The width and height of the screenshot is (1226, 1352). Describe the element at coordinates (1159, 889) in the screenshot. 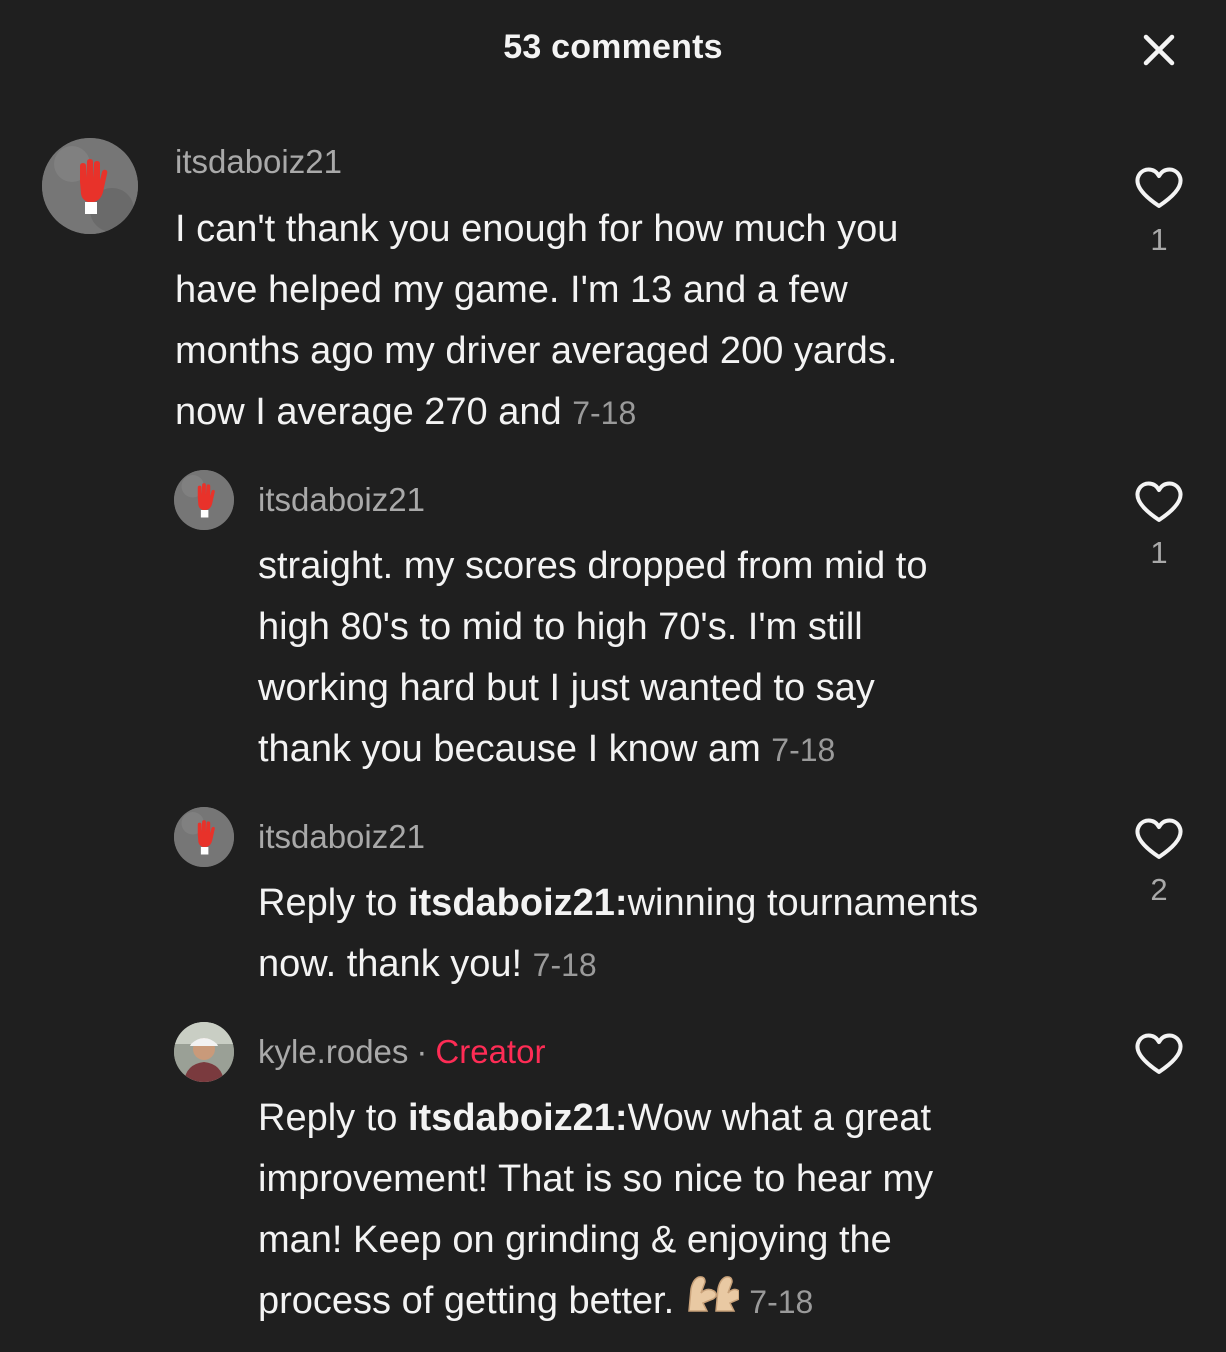

I see `like-count: 2` at that location.